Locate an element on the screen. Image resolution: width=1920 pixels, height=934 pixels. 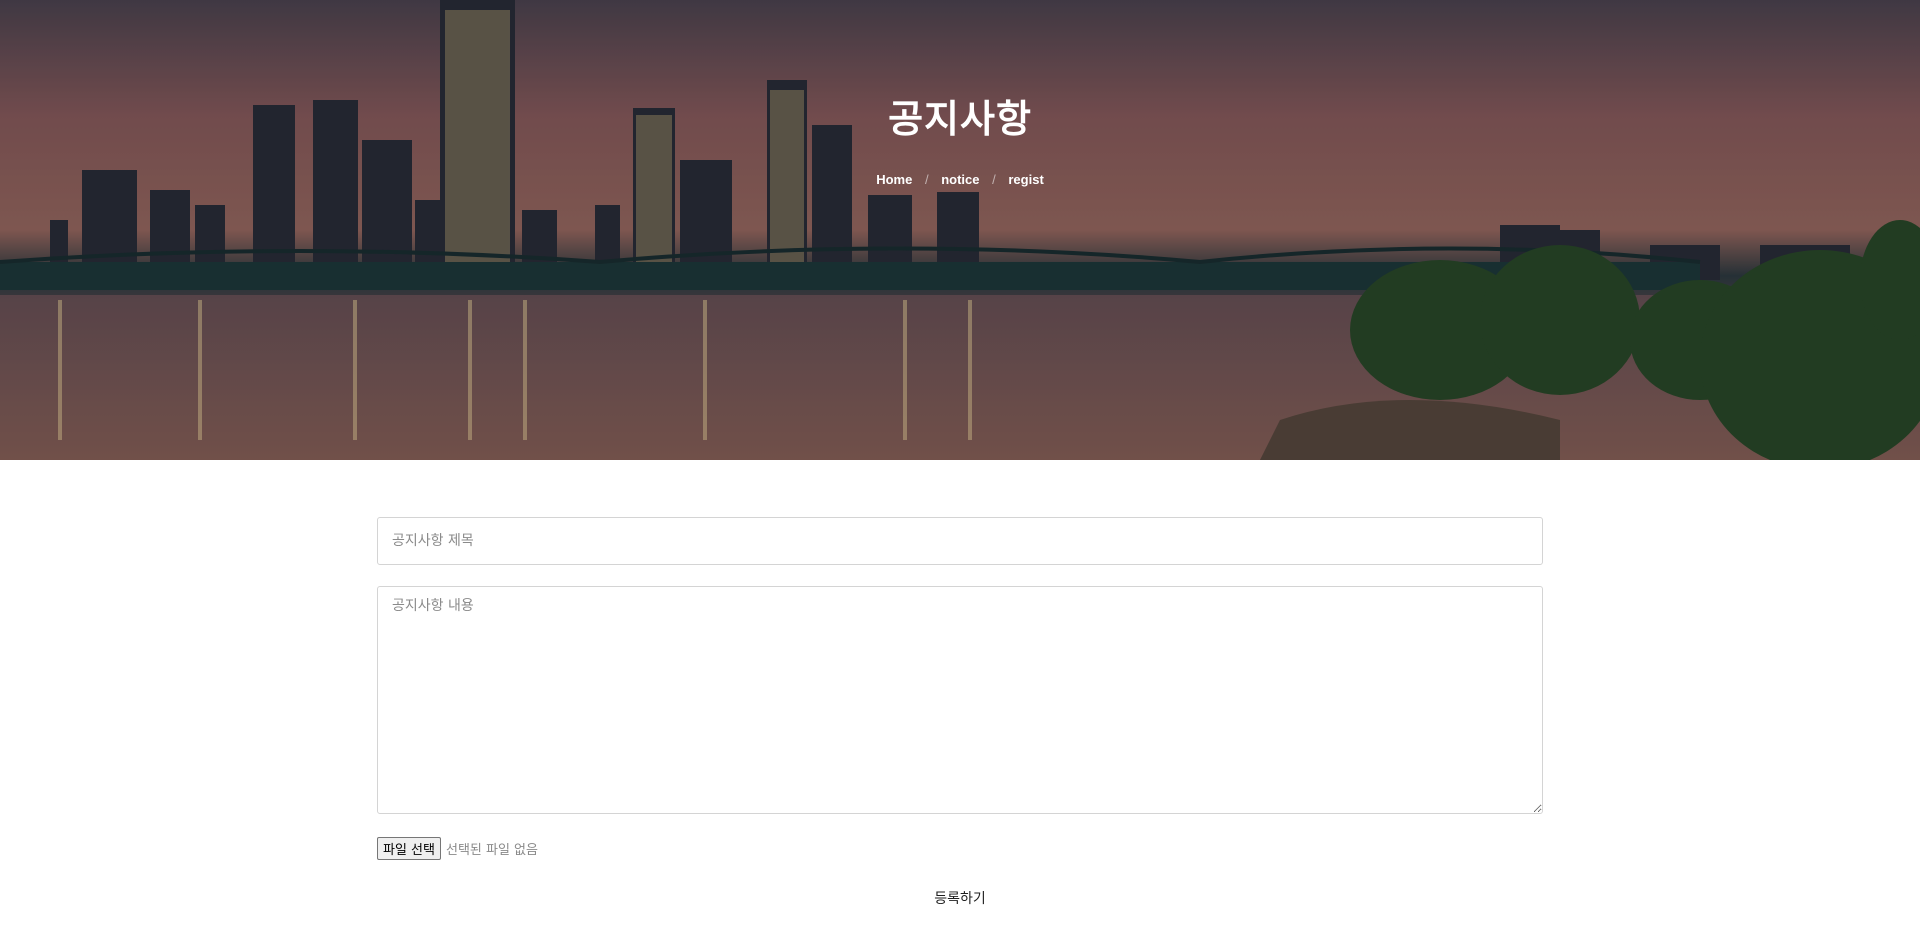
breadcrumb-notice: notice is located at coordinates (960, 179).